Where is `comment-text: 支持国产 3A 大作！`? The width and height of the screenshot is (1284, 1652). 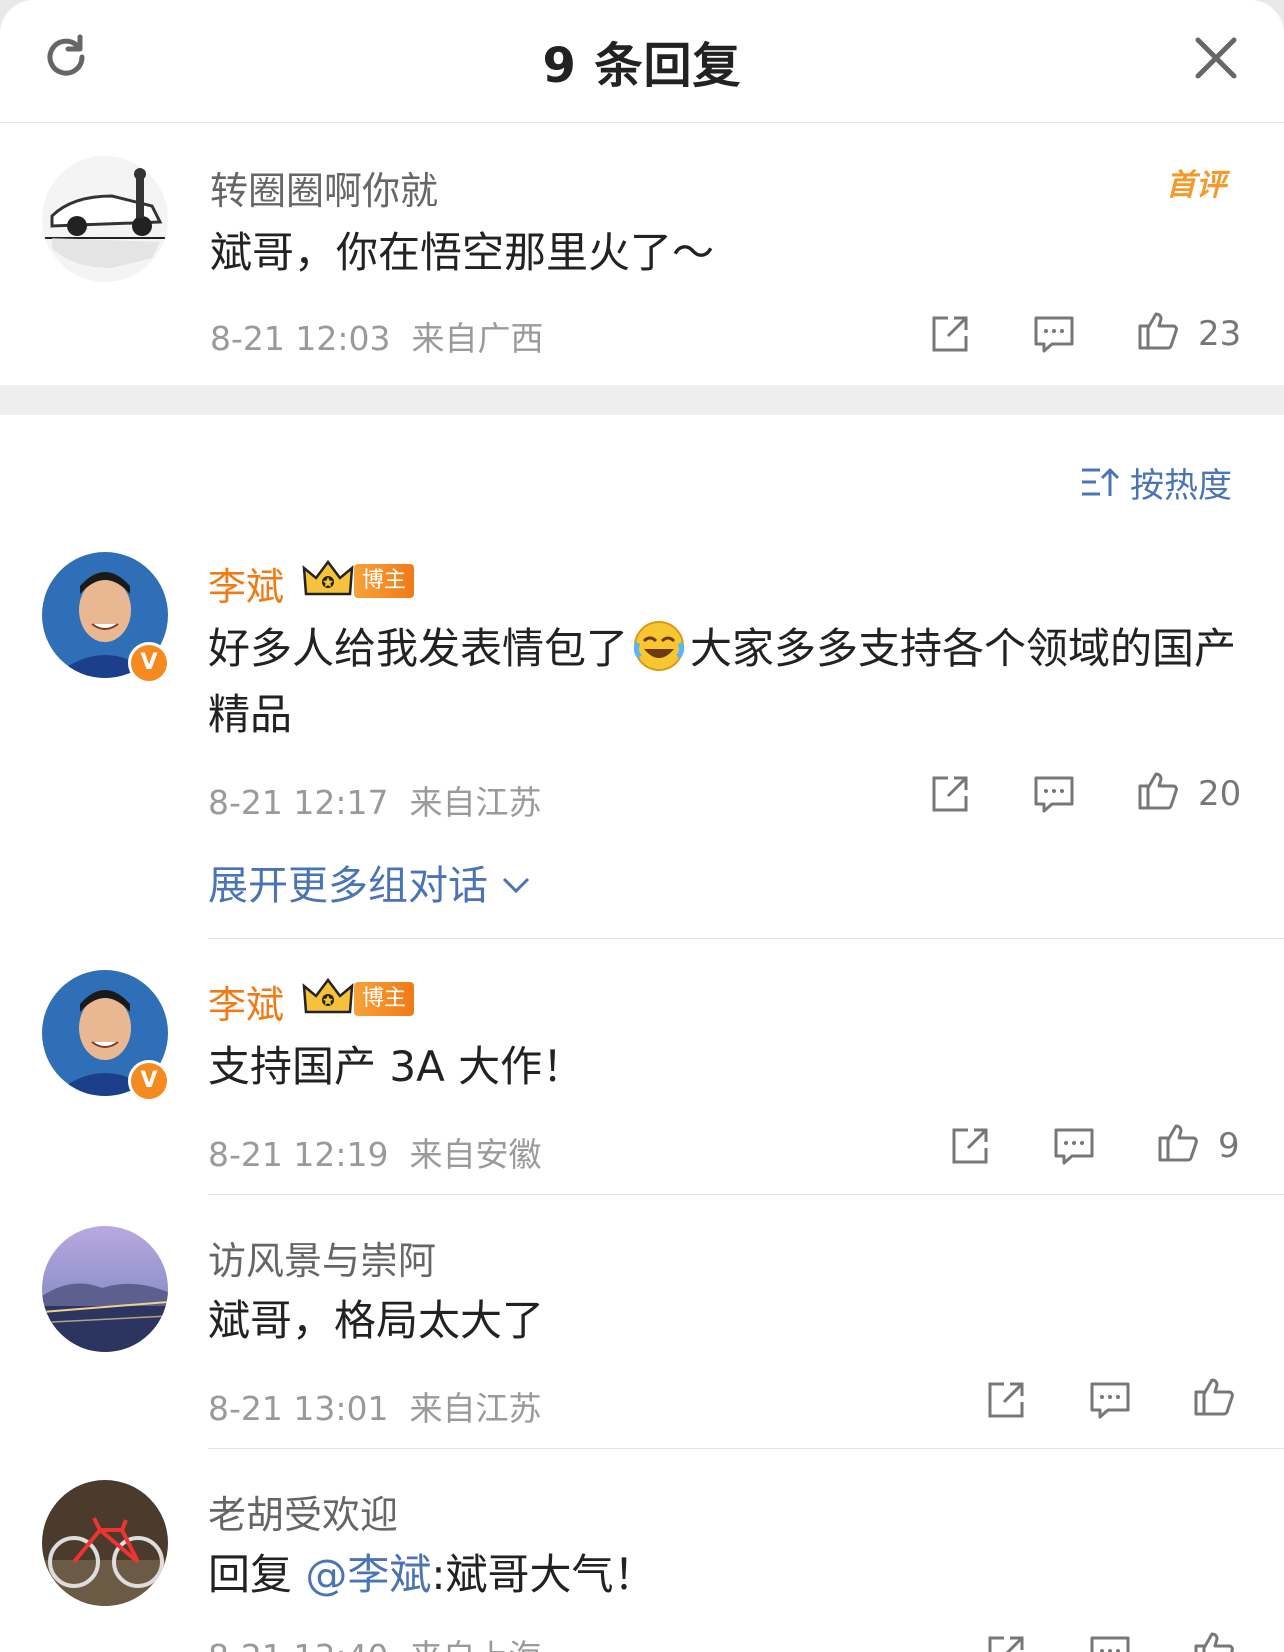 comment-text: 支持国产 3A 大作！ is located at coordinates (396, 1066).